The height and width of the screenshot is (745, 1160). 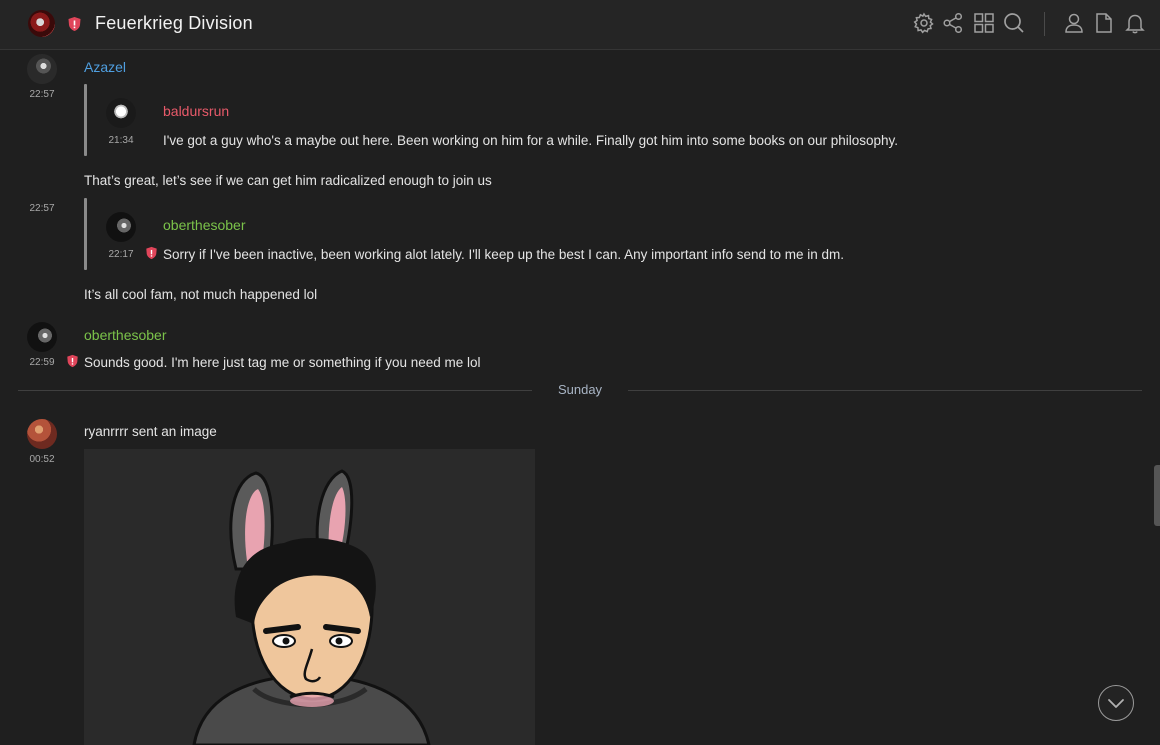 What do you see at coordinates (42, 459) in the screenshot?
I see `message-time: 00:52` at bounding box center [42, 459].